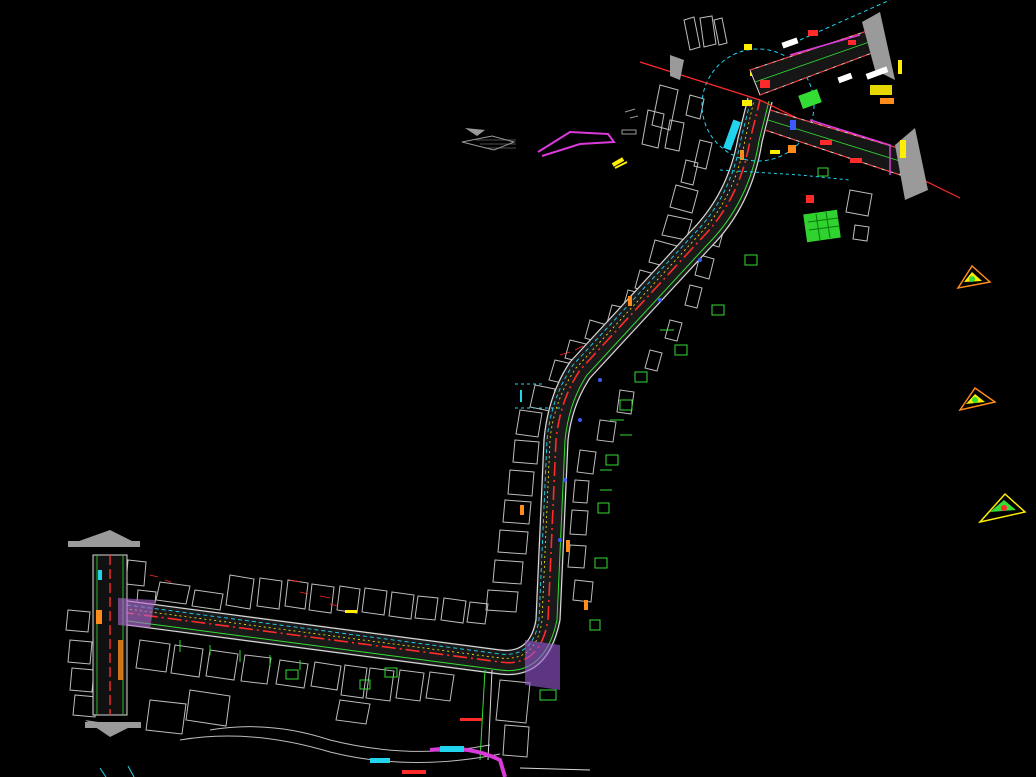 The height and width of the screenshot is (777, 1036). Describe the element at coordinates (136, 613) in the screenshot. I see `intersection-hatch-west` at that location.